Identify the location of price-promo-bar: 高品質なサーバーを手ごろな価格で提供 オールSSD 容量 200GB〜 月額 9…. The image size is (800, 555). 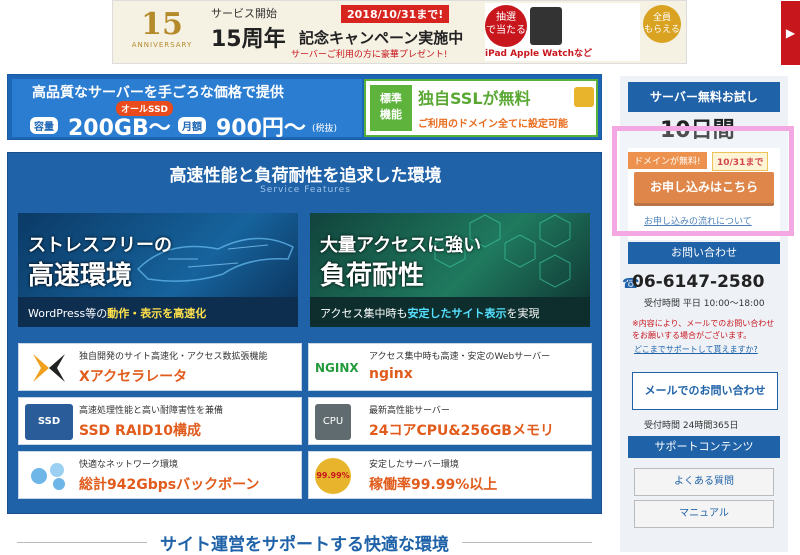
(304, 107).